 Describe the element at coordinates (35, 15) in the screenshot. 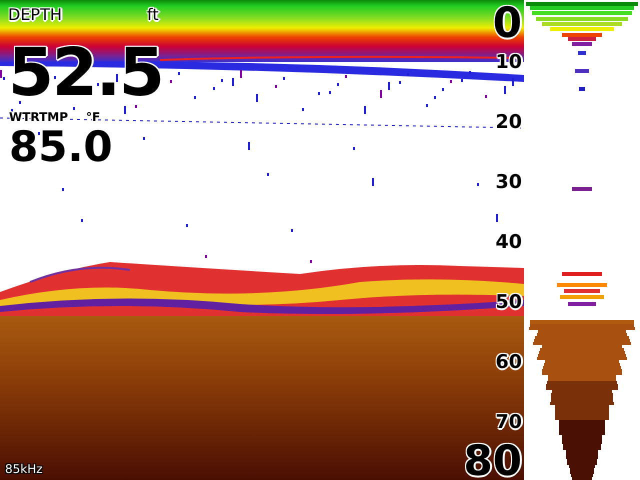

I see `depth-label: DEPTH` at that location.